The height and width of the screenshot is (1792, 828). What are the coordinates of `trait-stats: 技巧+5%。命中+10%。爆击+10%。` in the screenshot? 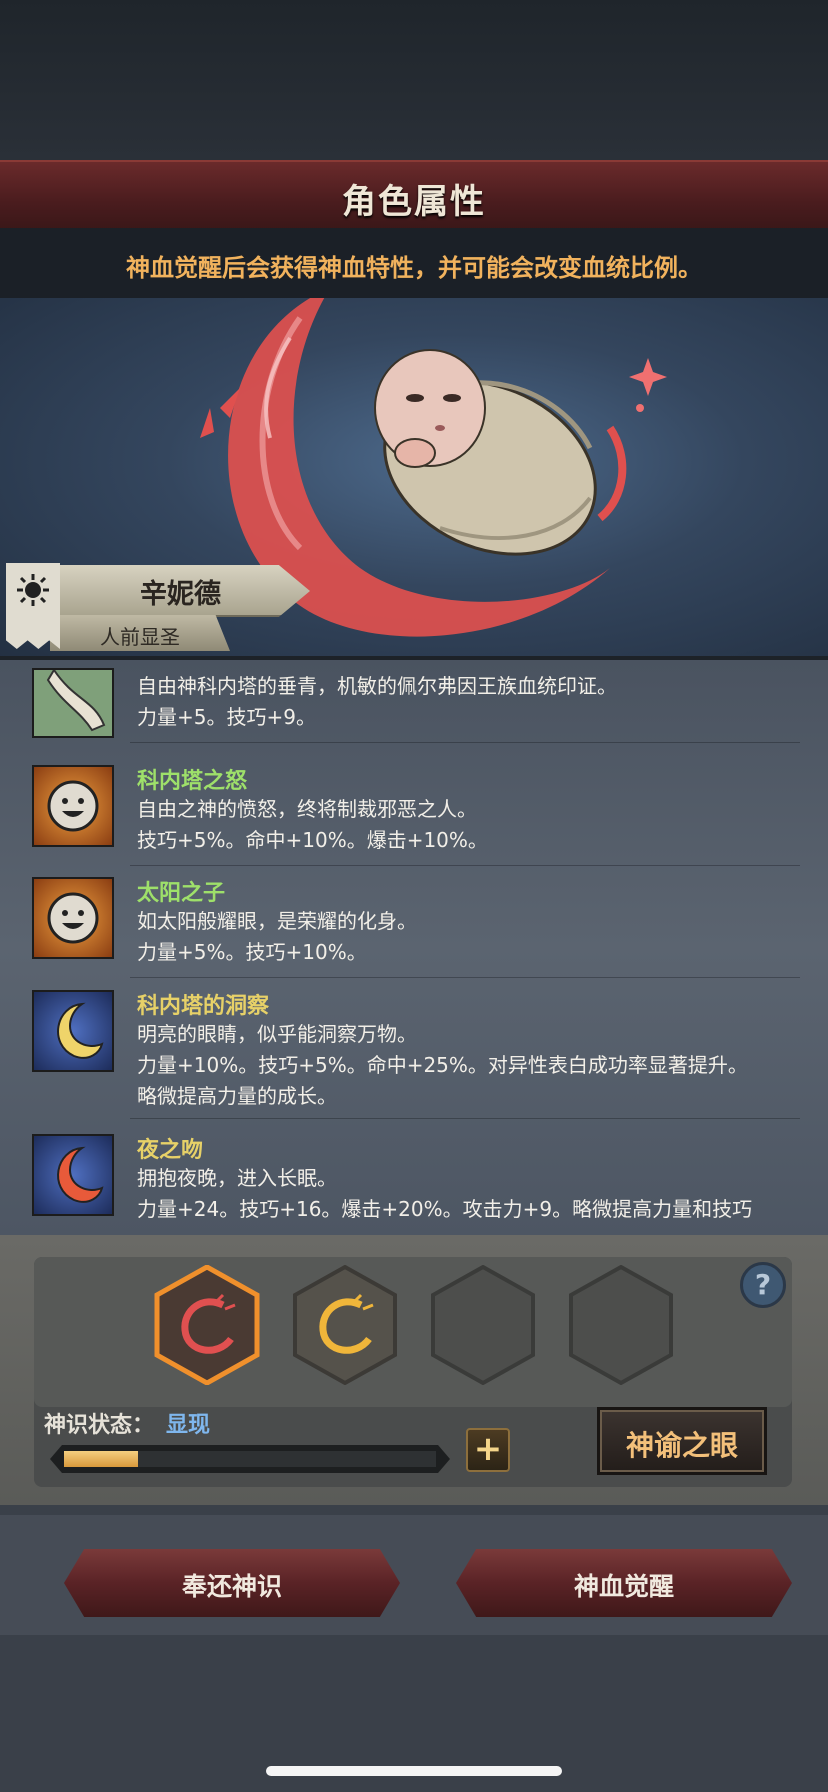 It's located at (312, 840).